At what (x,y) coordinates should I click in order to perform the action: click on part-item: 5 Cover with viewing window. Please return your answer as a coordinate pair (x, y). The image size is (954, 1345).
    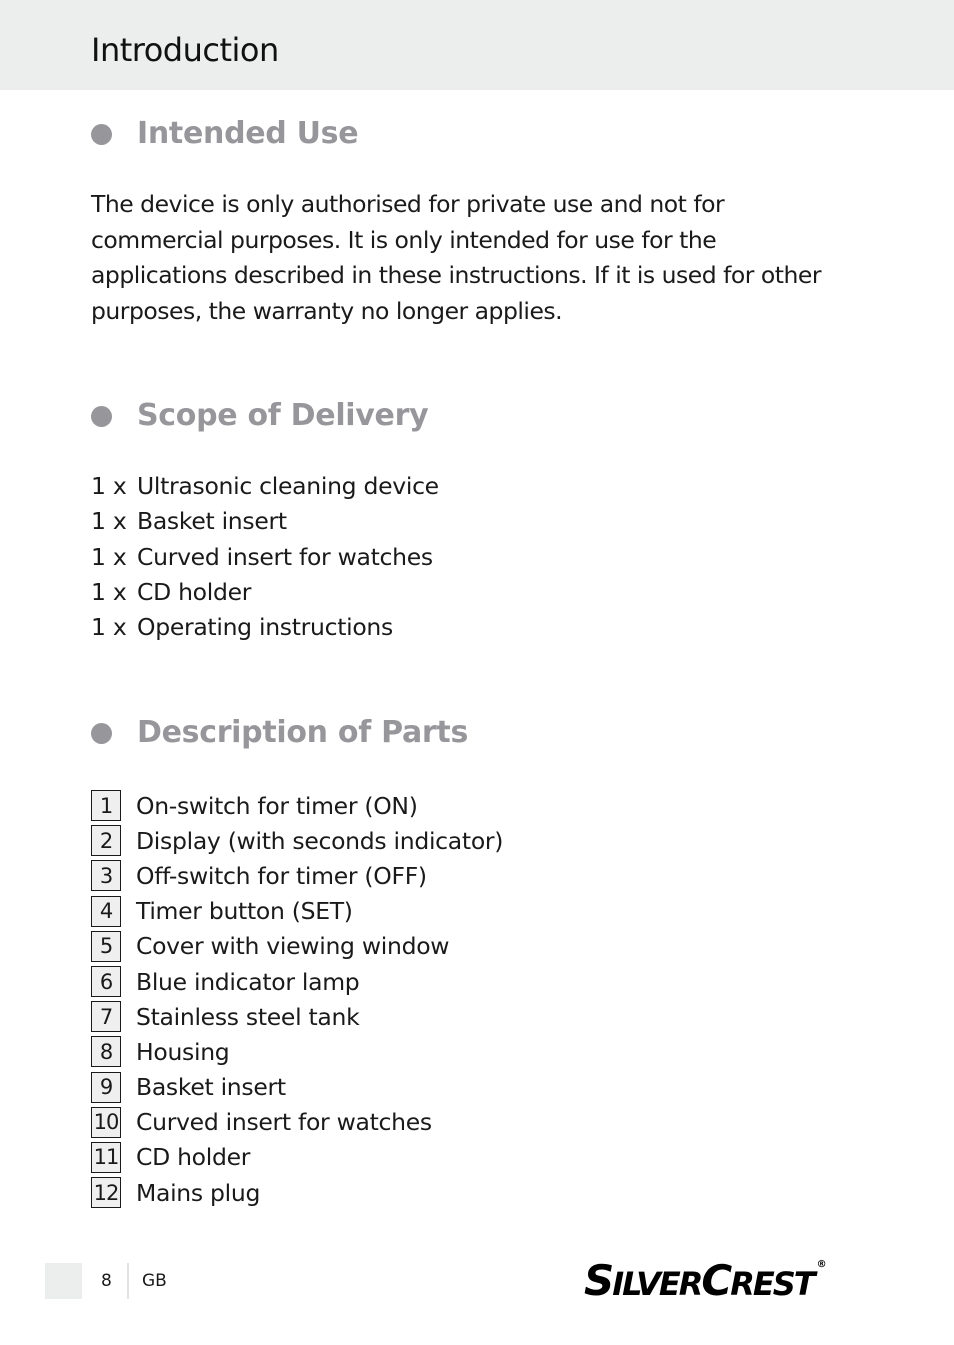
    Looking at the image, I should click on (297, 946).